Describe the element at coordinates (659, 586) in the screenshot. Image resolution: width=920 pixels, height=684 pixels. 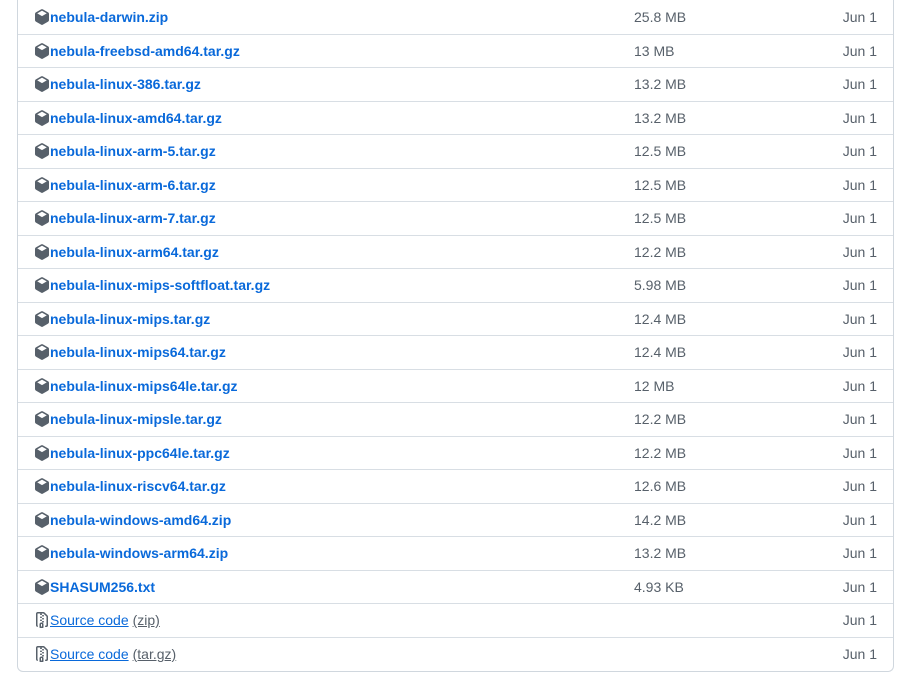
I see `asset-size: 4.93 KB` at that location.